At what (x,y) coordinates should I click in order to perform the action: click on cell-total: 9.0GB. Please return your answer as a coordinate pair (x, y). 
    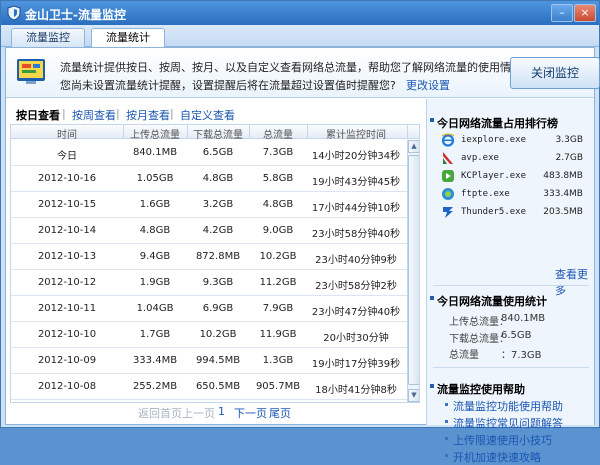
    Looking at the image, I should click on (278, 230).